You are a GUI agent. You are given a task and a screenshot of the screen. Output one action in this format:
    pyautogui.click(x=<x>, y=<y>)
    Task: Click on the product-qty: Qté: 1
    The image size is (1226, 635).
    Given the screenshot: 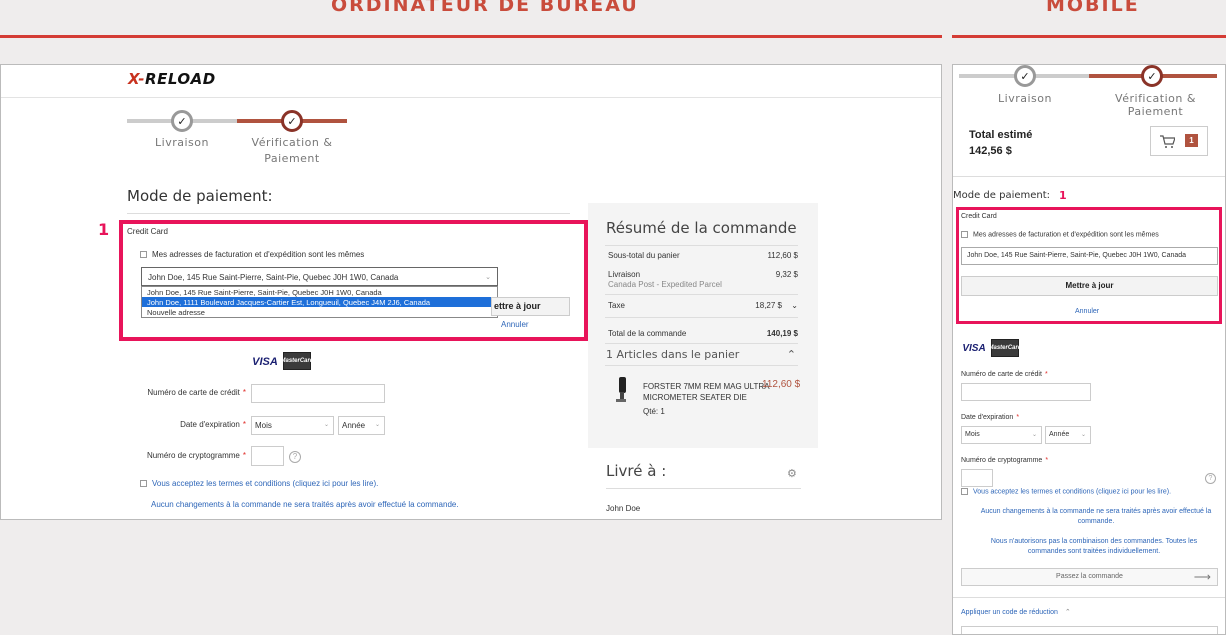 What is the action you would take?
    pyautogui.click(x=654, y=411)
    